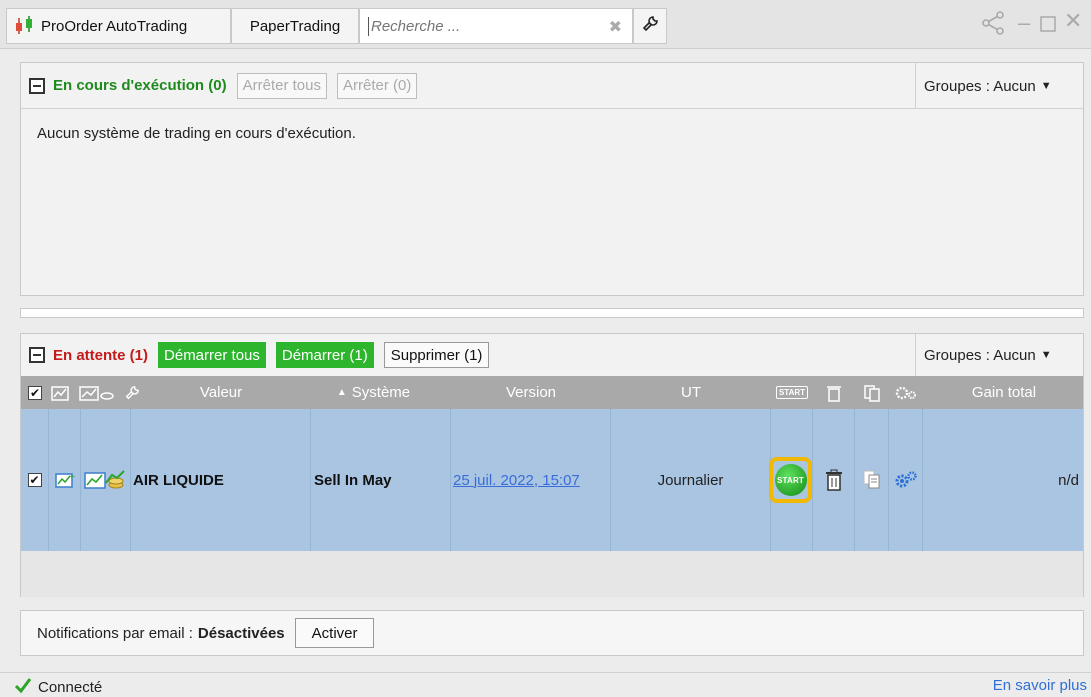 The height and width of the screenshot is (697, 1091). I want to click on cell-gain-total: n/d, so click(1068, 480).